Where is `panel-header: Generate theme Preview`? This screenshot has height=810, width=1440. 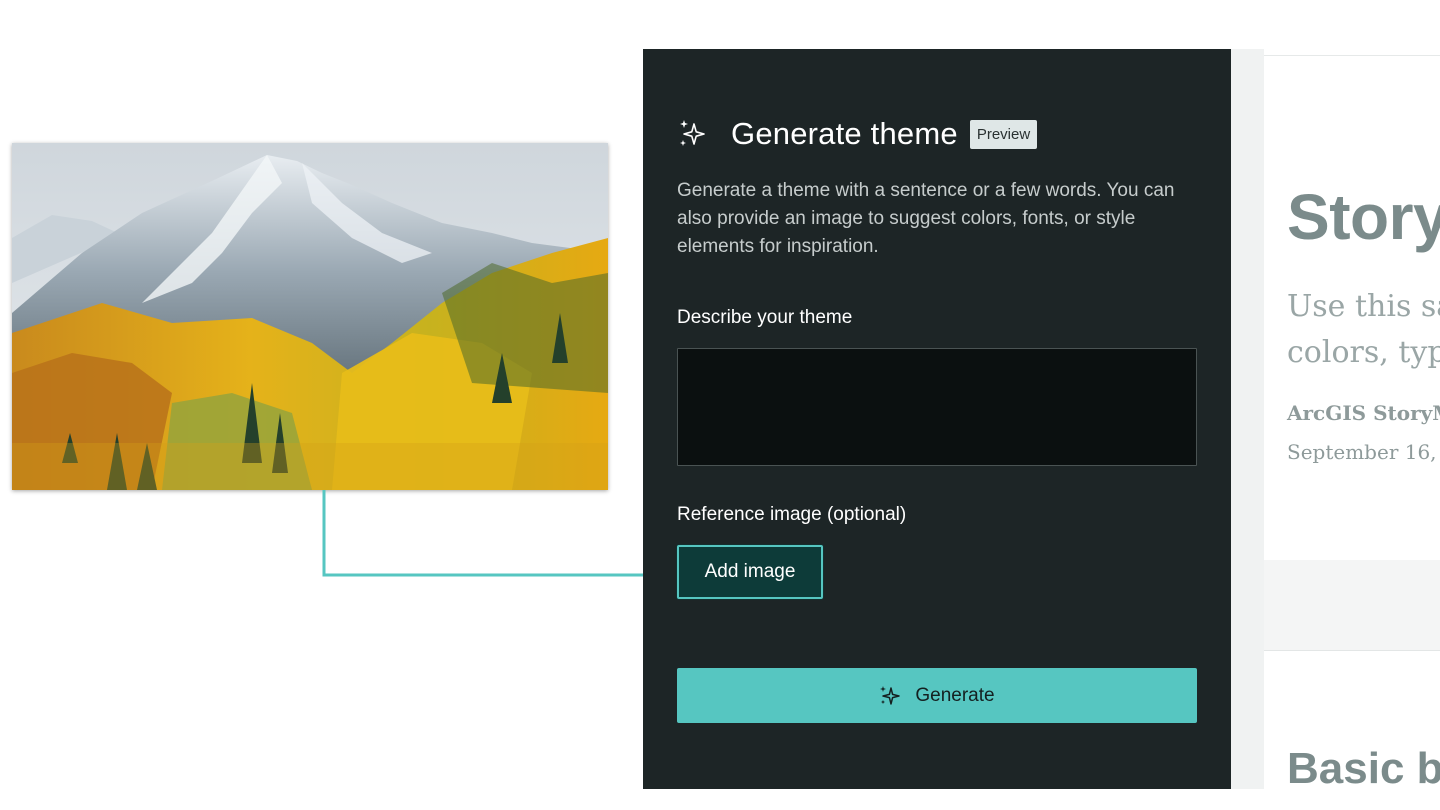
panel-header: Generate theme Preview is located at coordinates (857, 134).